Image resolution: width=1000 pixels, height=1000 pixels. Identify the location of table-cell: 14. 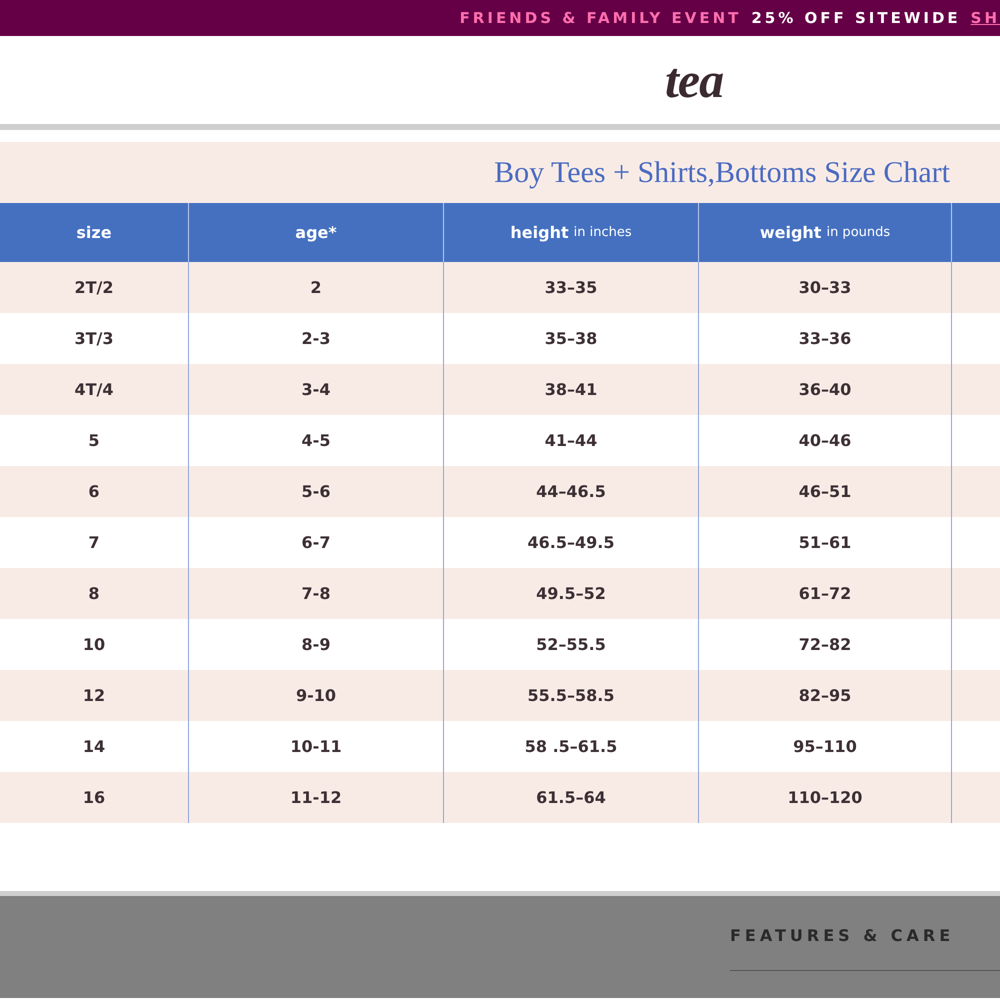
(94, 746).